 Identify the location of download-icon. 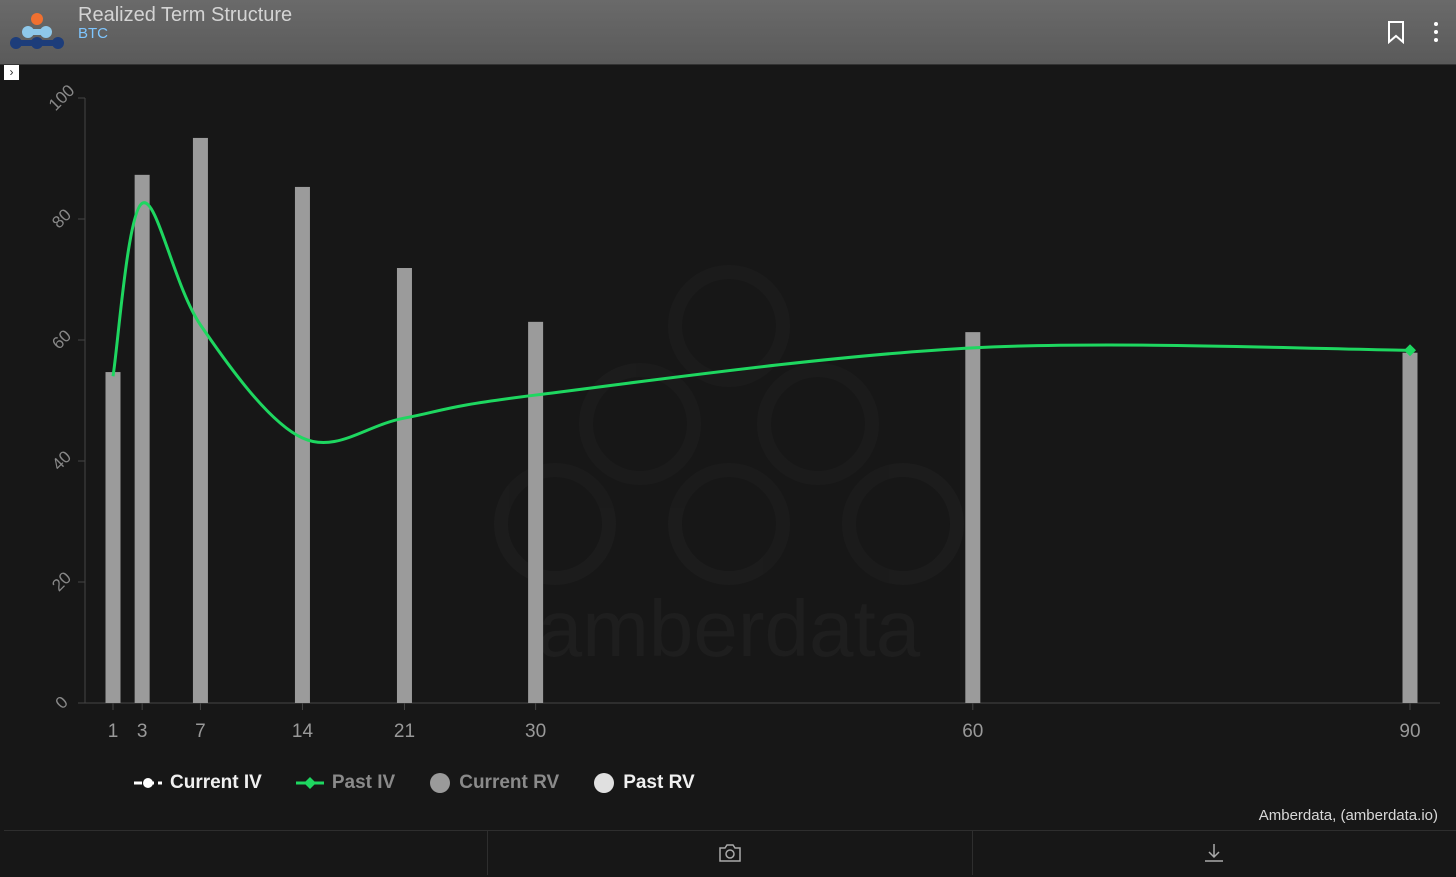
(1214, 853).